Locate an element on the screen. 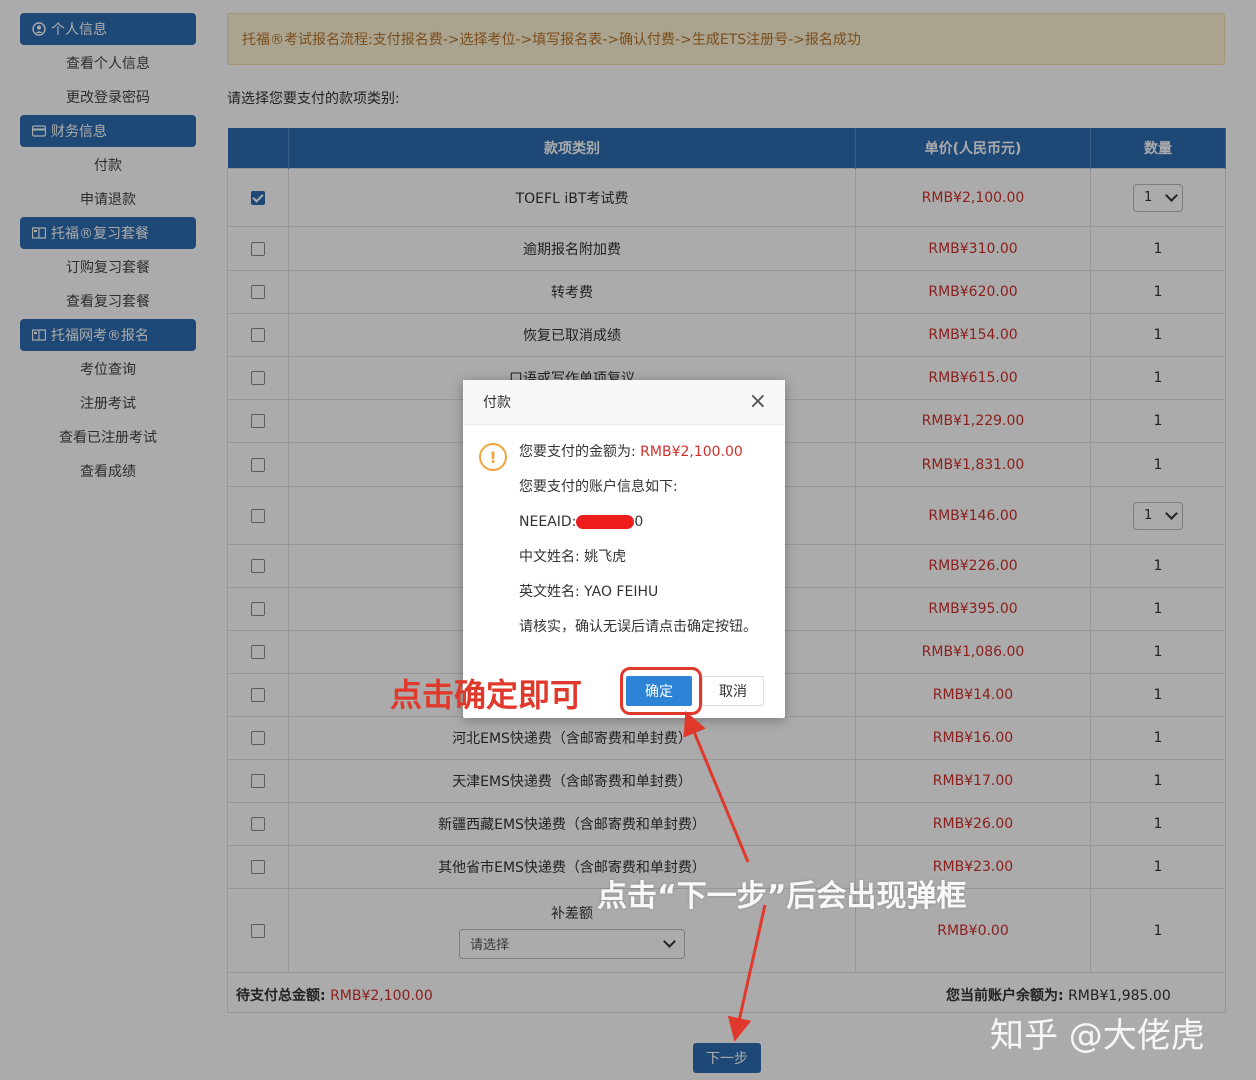 This screenshot has width=1256, height=1080. arrow-to-confirm is located at coordinates (716, 786).